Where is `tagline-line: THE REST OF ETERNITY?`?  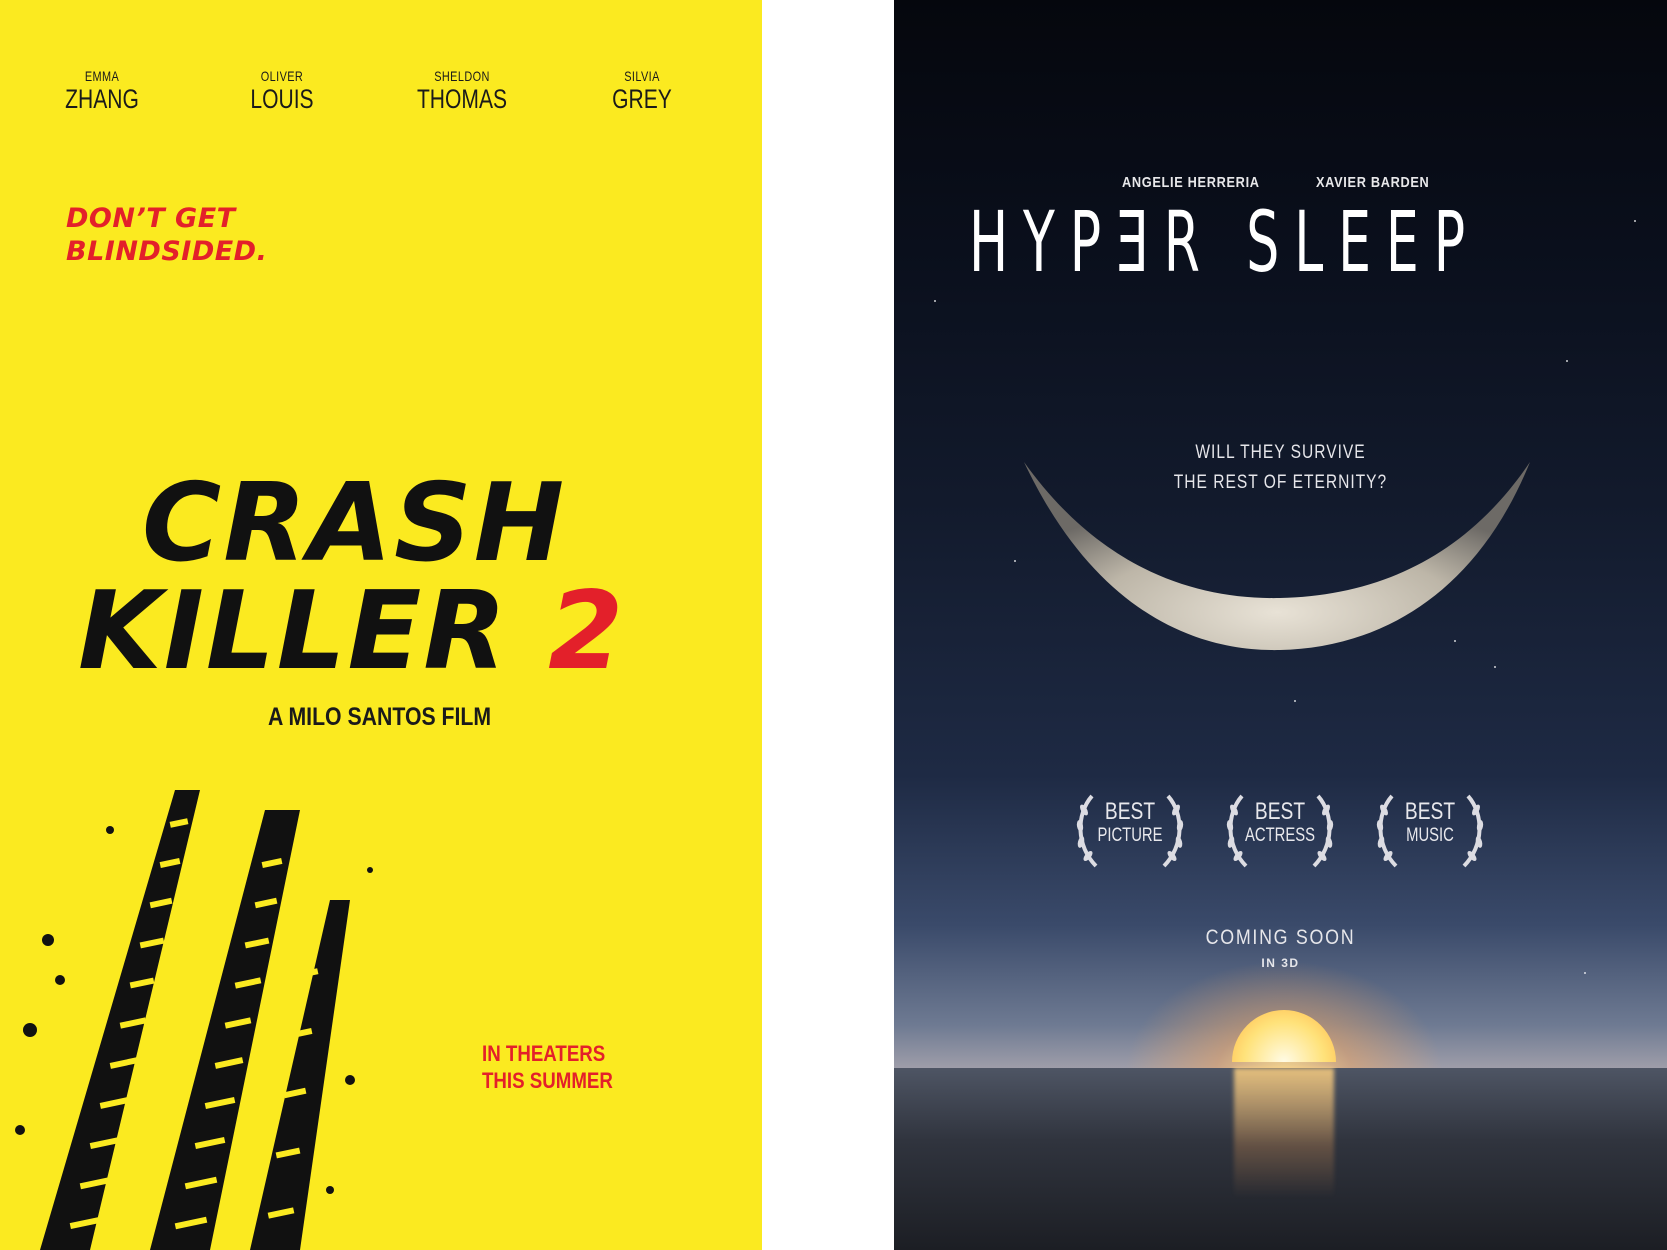 tagline-line: THE REST OF ETERNITY? is located at coordinates (1280, 482).